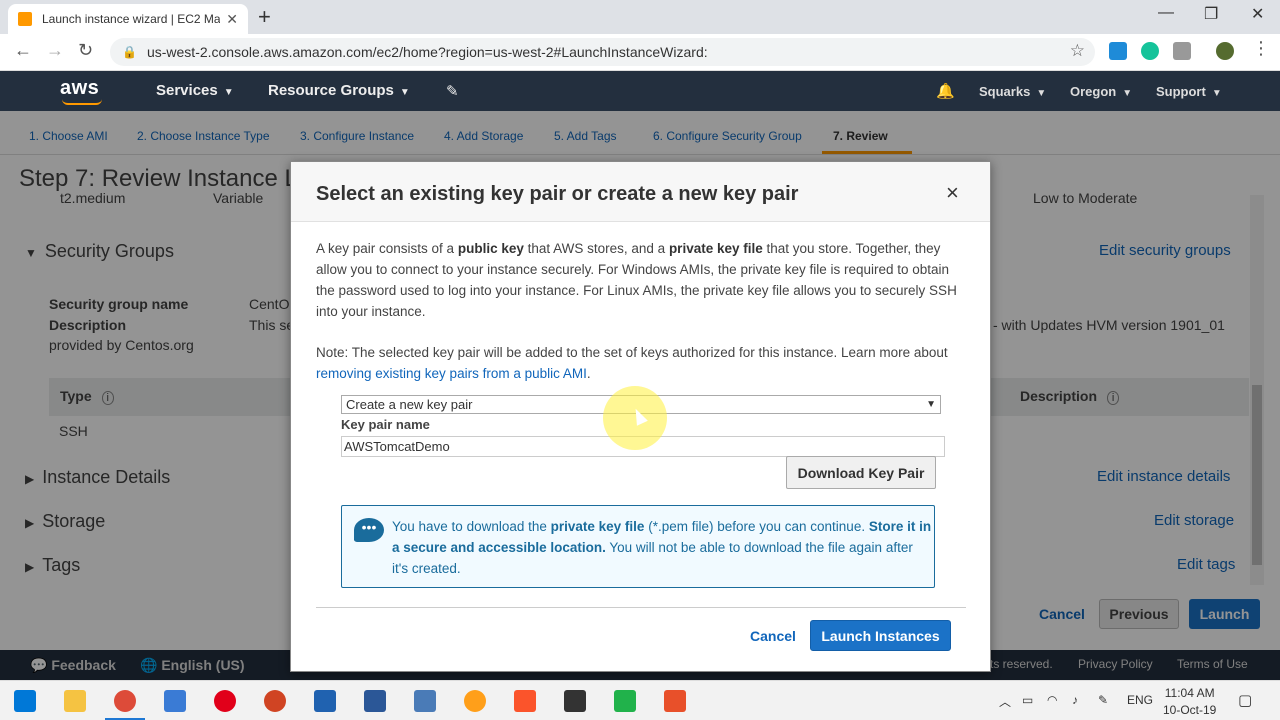 The width and height of the screenshot is (1280, 720). Describe the element at coordinates (1140, 700) in the screenshot. I see `input-language: ENG` at that location.